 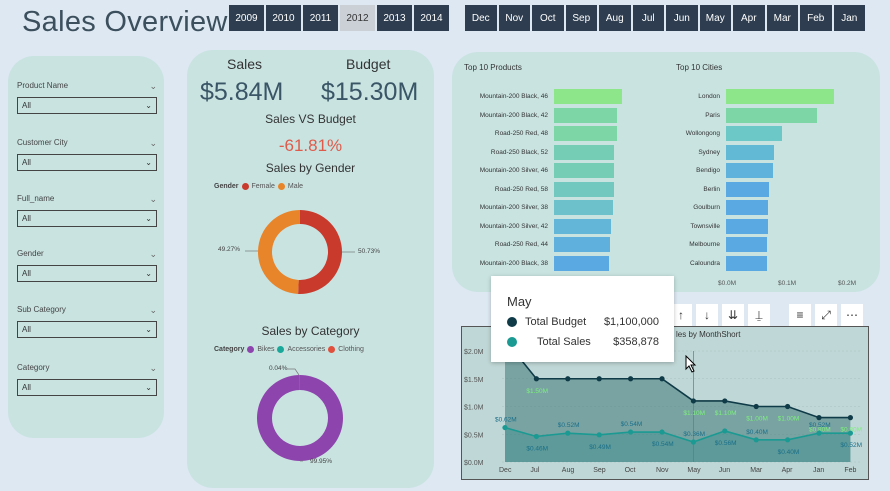 I want to click on gender-donut, so click(x=310, y=253).